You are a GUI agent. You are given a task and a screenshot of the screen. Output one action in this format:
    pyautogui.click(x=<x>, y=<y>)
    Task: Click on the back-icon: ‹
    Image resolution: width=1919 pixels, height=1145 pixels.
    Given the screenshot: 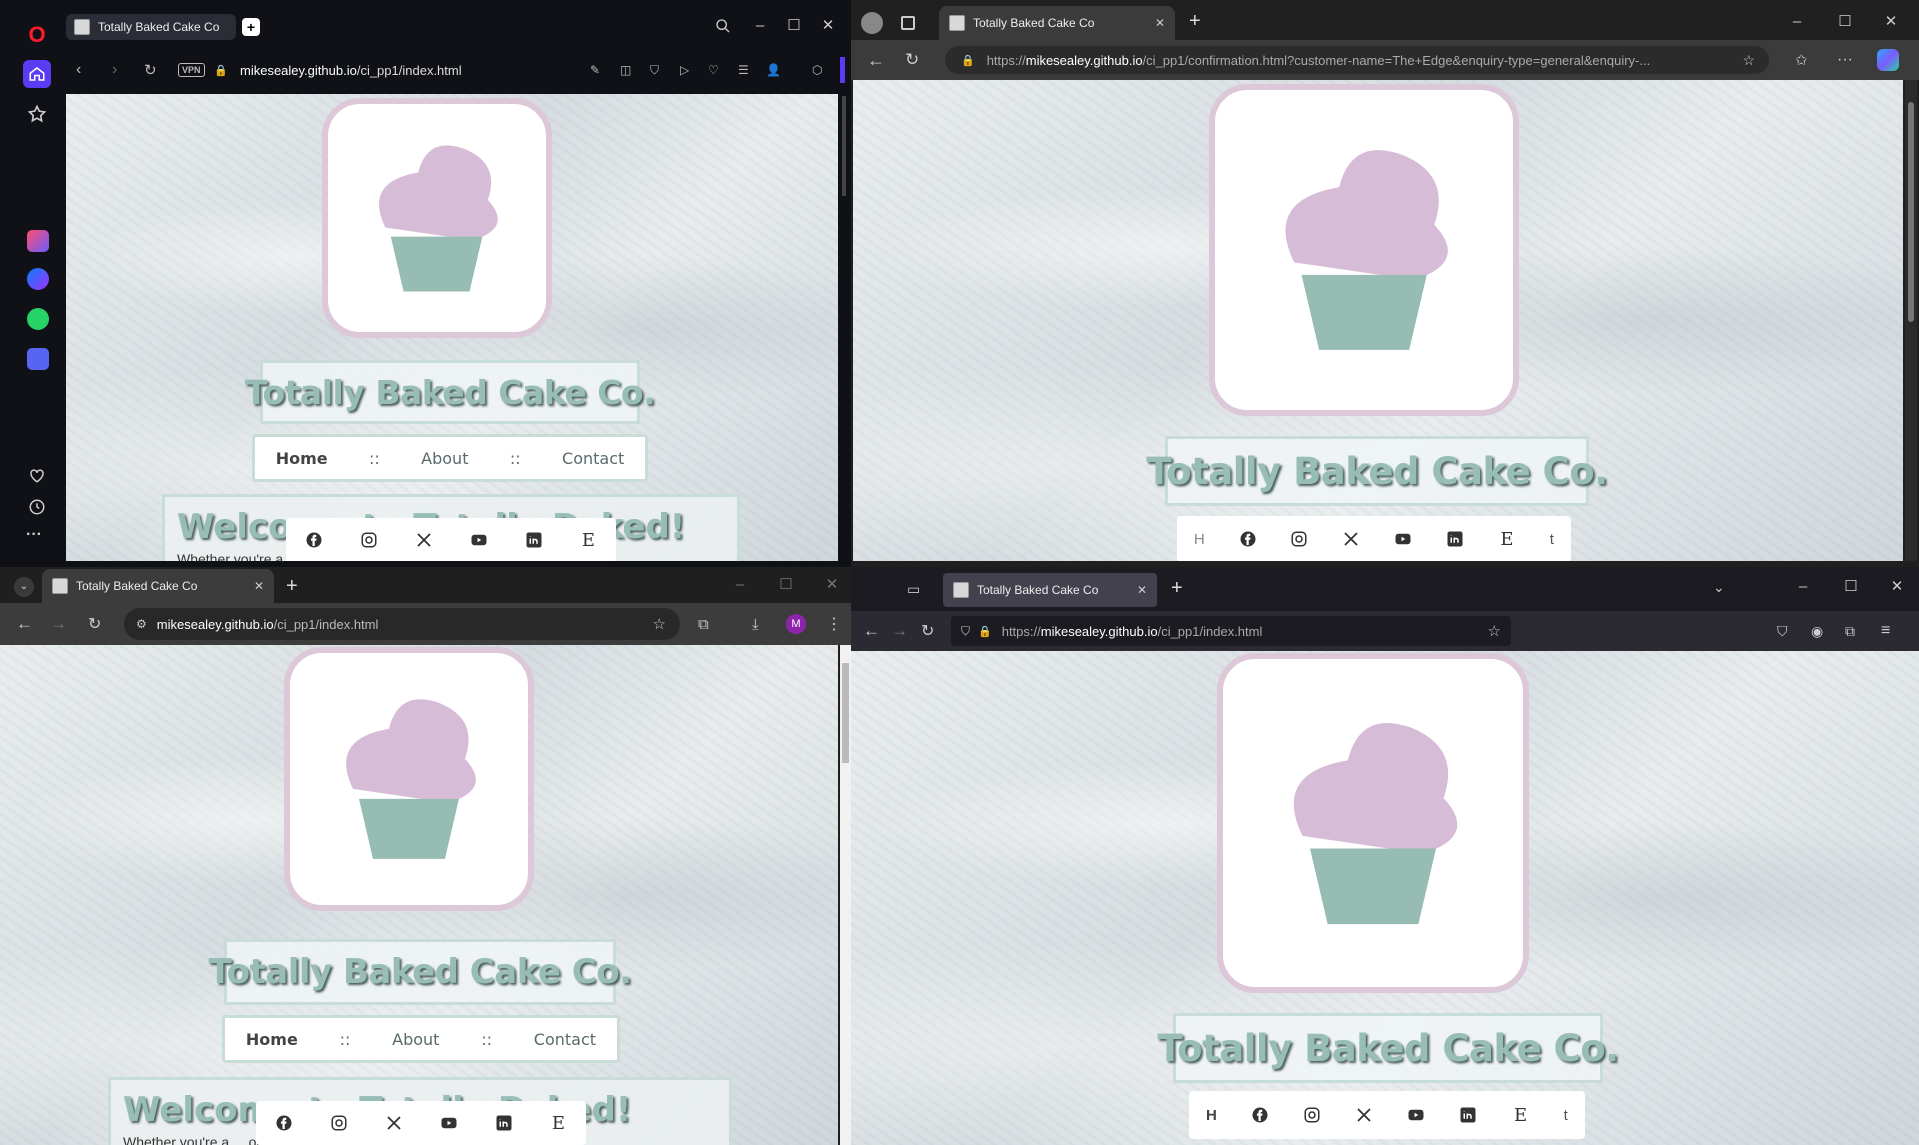 What is the action you would take?
    pyautogui.click(x=78, y=70)
    